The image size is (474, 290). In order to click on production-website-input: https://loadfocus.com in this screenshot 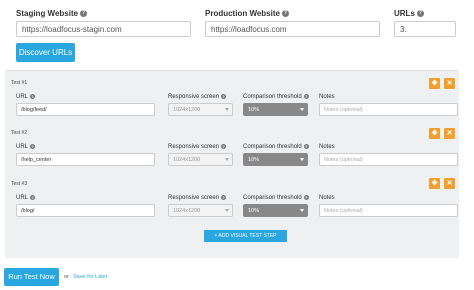, I will do `click(292, 29)`.